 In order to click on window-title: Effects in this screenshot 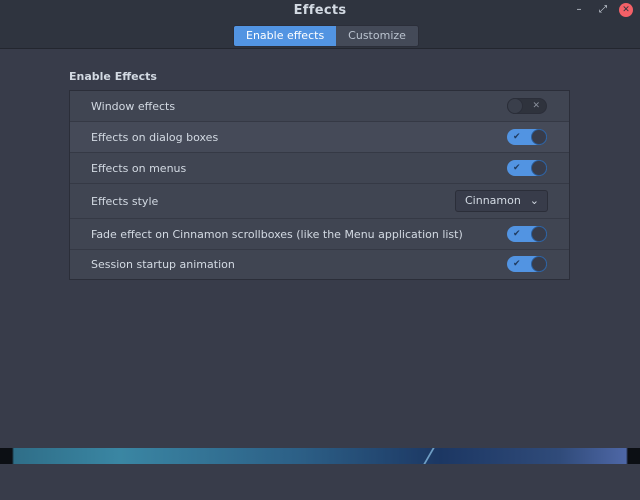, I will do `click(320, 10)`.